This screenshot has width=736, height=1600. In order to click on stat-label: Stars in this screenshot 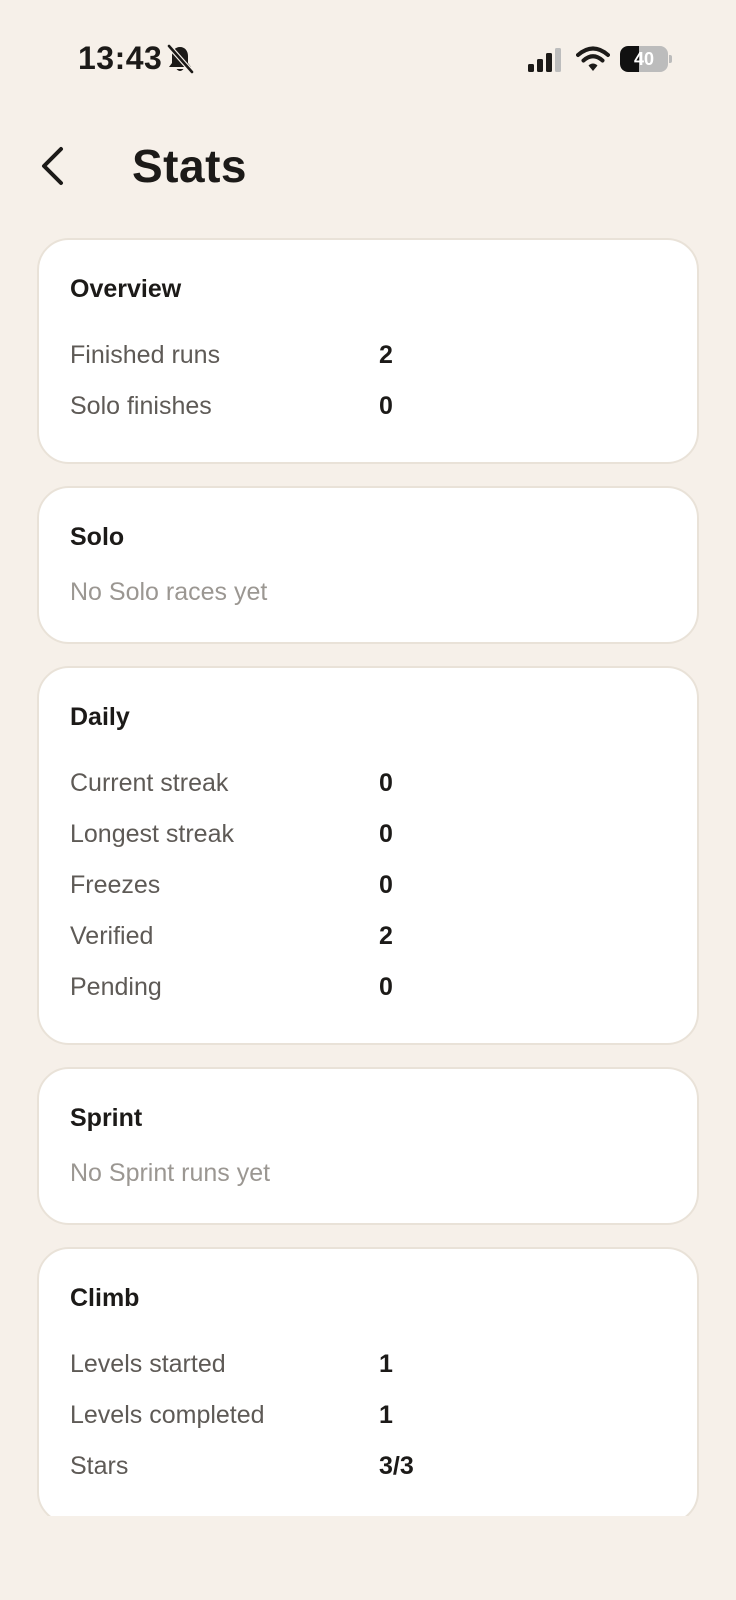, I will do `click(99, 1466)`.